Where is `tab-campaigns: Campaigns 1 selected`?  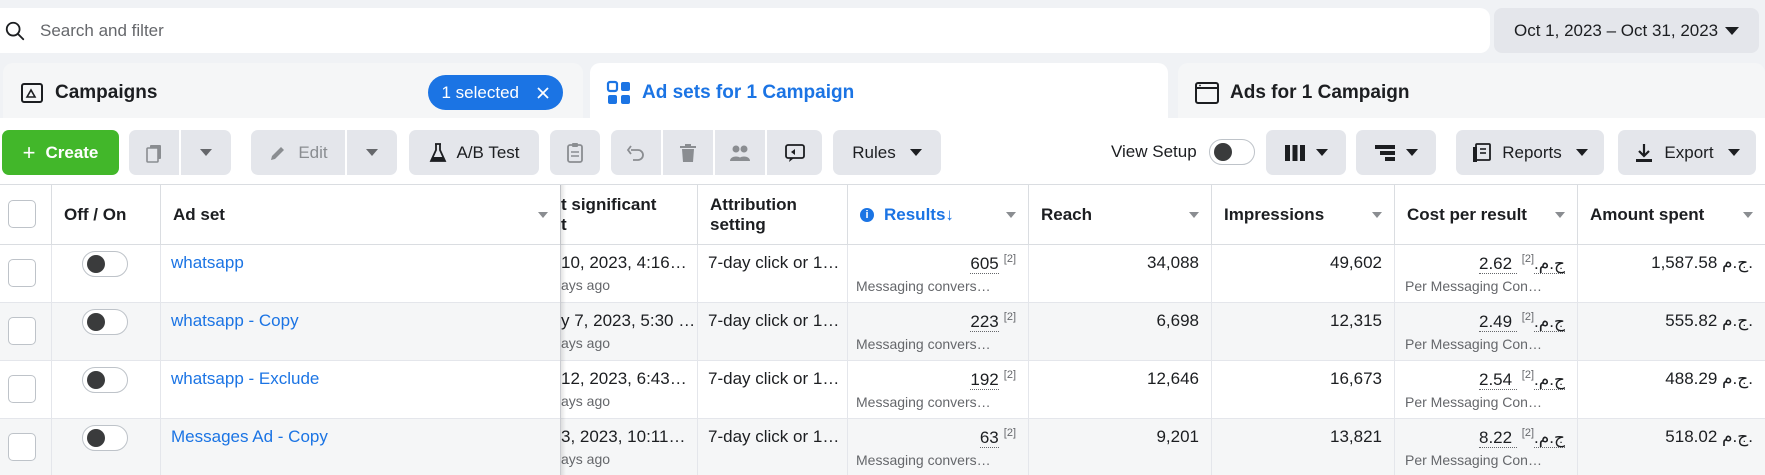
tab-campaigns: Campaigns 1 selected is located at coordinates (293, 93).